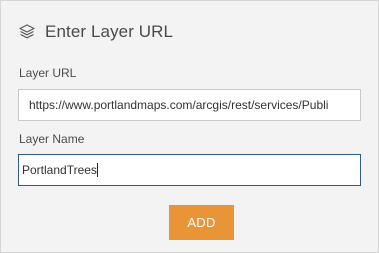 The height and width of the screenshot is (253, 379). Describe the element at coordinates (109, 31) in the screenshot. I see `panel-title: Enter Layer URL` at that location.